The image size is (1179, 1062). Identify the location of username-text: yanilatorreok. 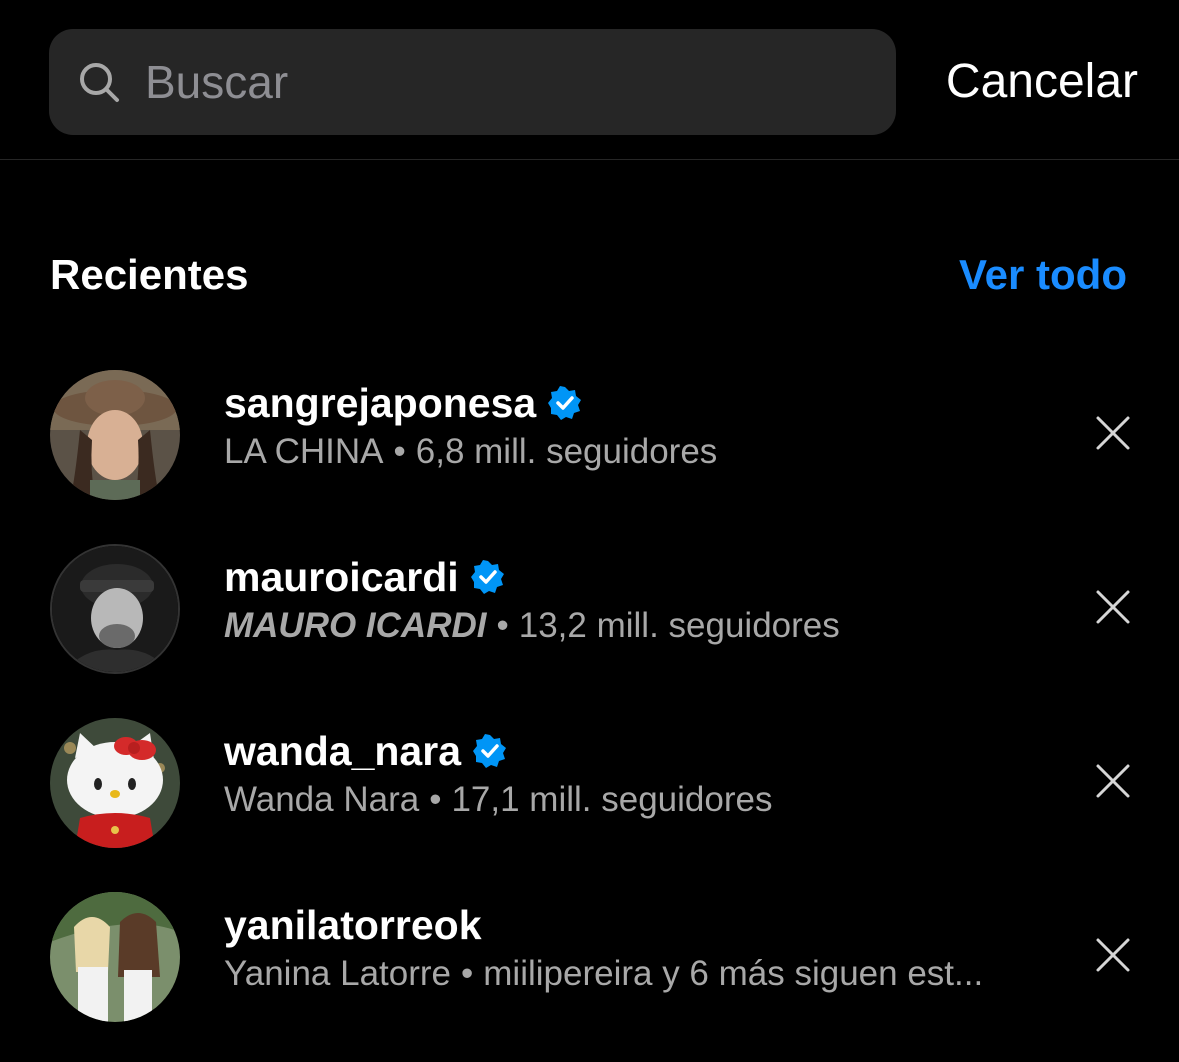
(353, 925).